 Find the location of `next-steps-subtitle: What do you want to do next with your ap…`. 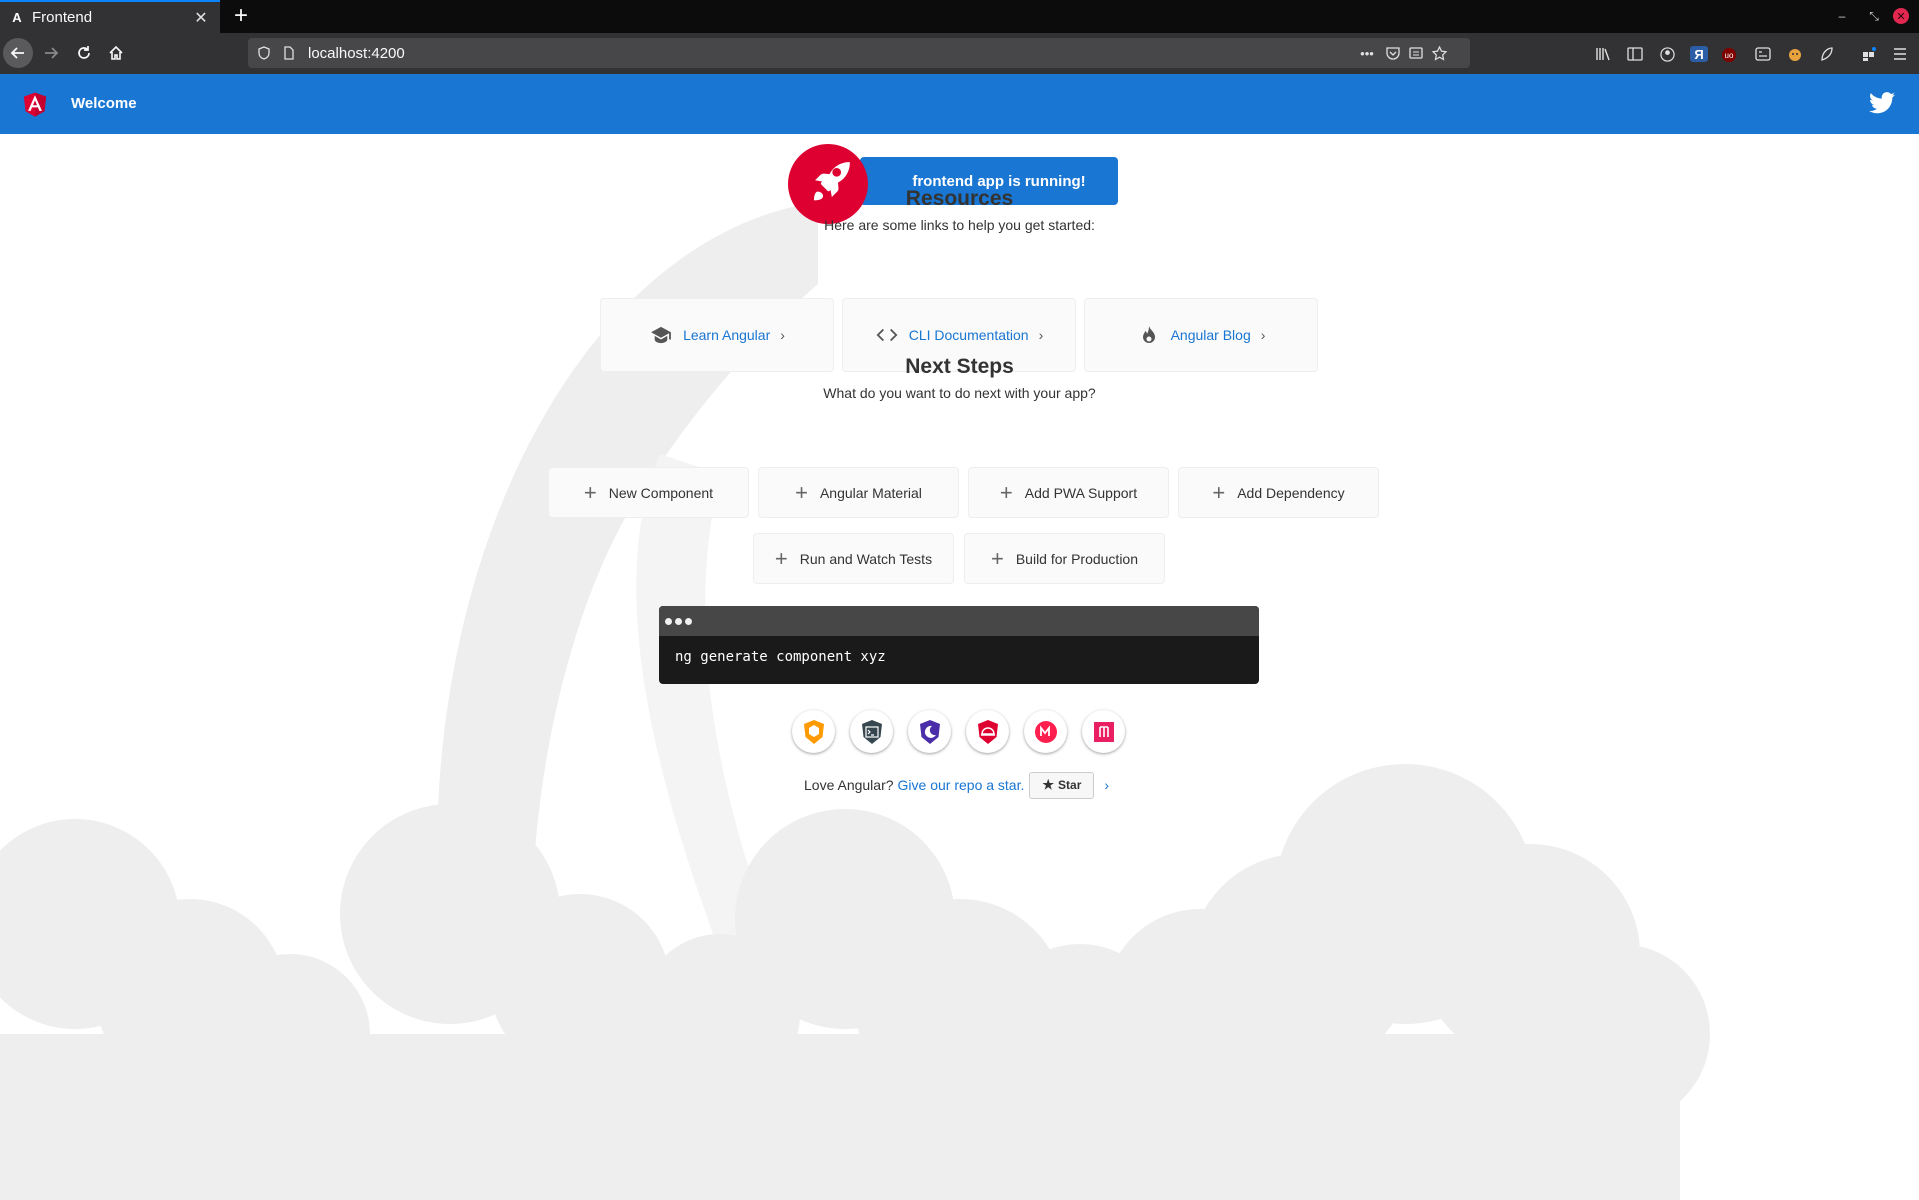

next-steps-subtitle: What do you want to do next with your ap… is located at coordinates (959, 393).